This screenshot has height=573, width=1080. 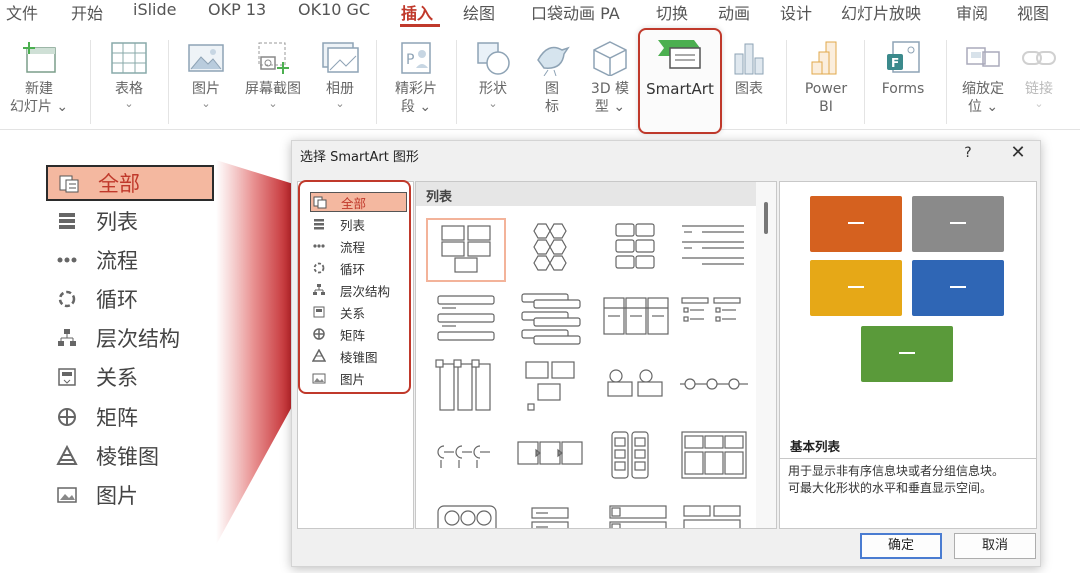 What do you see at coordinates (334, 9) in the screenshot?
I see `tab-ok10: OK10 GC` at bounding box center [334, 9].